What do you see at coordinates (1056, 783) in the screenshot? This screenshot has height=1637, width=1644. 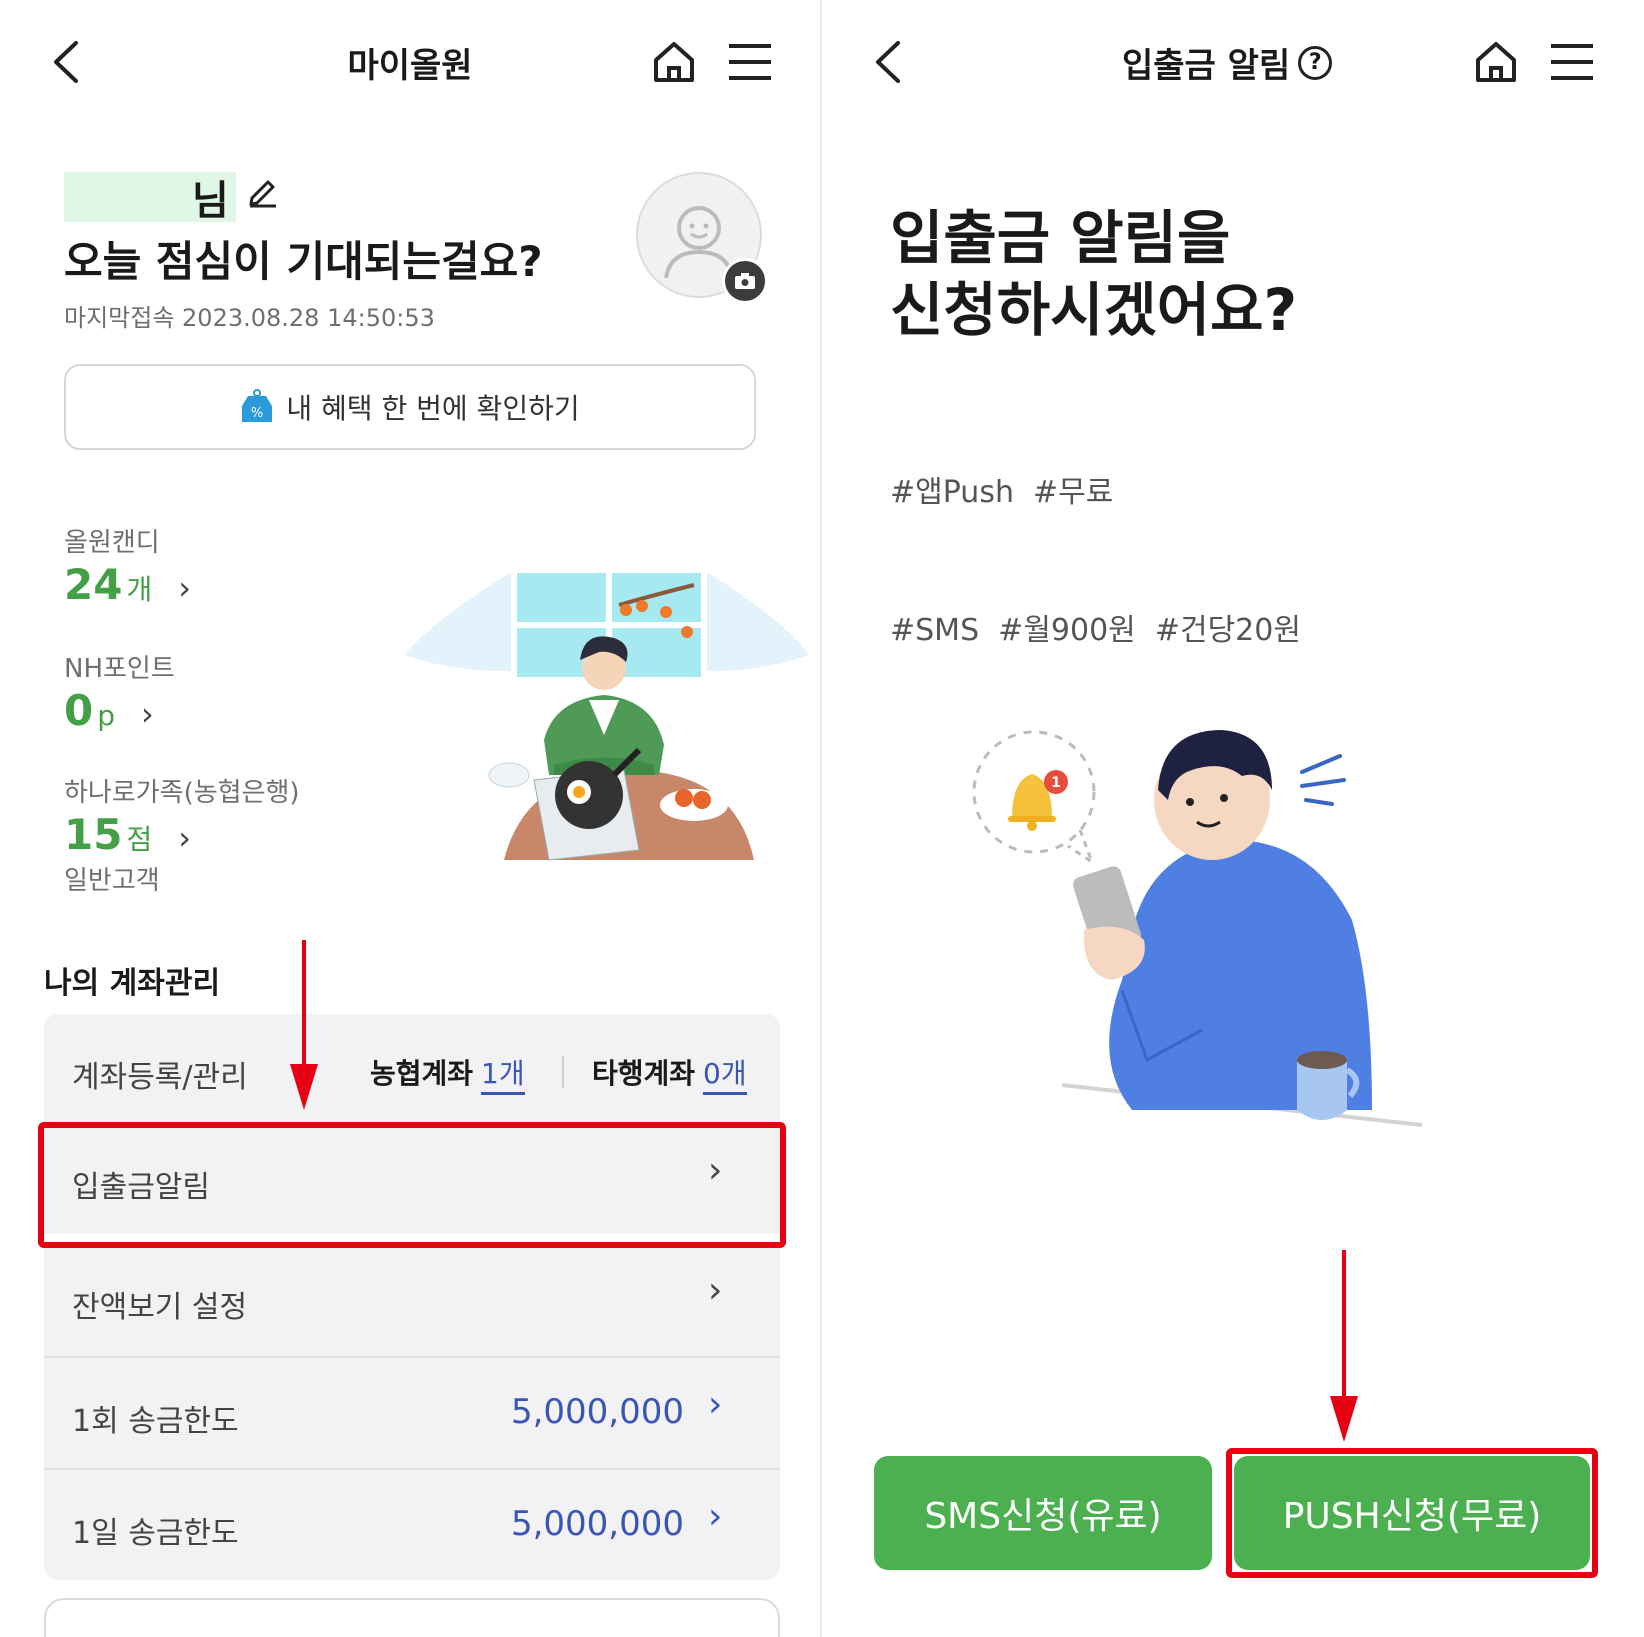 I see `notification-badge-count: 1` at bounding box center [1056, 783].